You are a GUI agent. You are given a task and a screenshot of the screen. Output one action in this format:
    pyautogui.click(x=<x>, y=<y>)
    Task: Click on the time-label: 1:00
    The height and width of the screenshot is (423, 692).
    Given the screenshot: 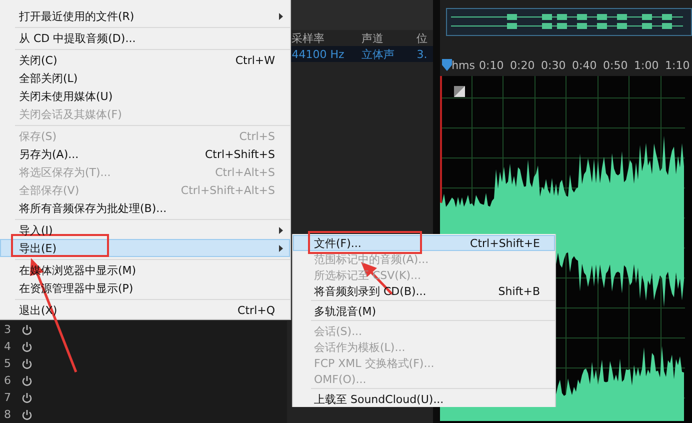 What is the action you would take?
    pyautogui.click(x=647, y=65)
    